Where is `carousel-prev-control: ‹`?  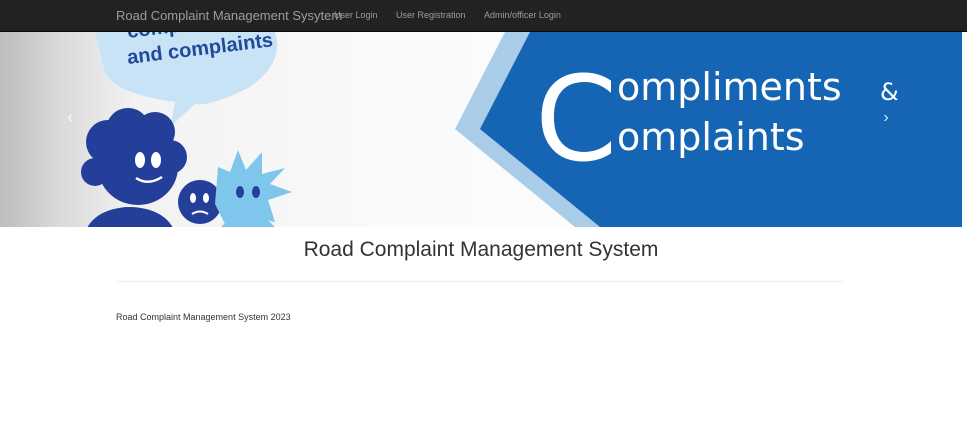 carousel-prev-control: ‹ is located at coordinates (70, 118).